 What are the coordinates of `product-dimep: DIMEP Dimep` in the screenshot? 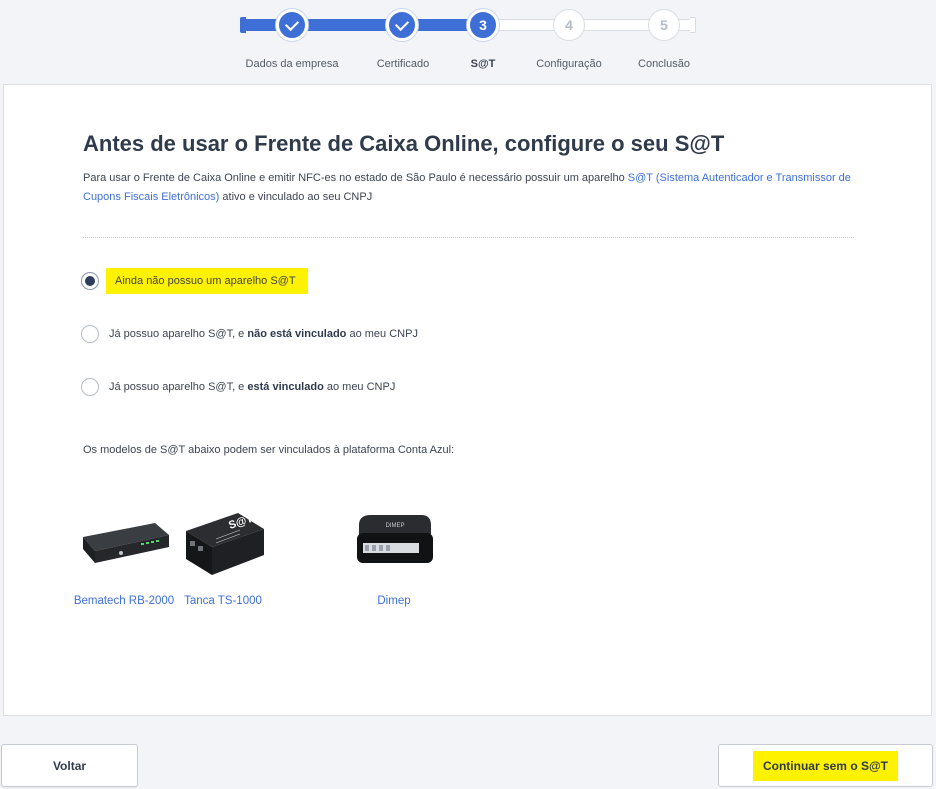 It's located at (394, 557).